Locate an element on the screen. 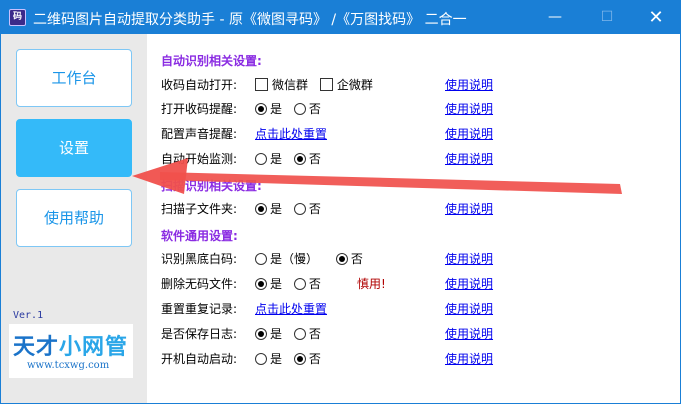  brand-logo: 天才小网管 www.tcxwg.com is located at coordinates (71, 351).